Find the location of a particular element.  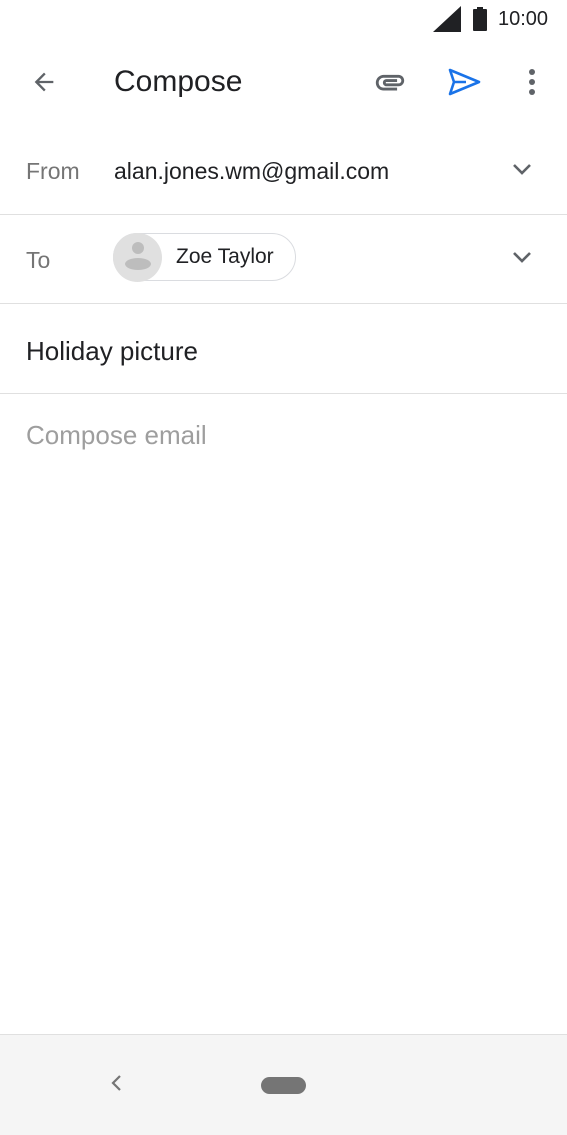

system-nav-bar is located at coordinates (283, 1084).